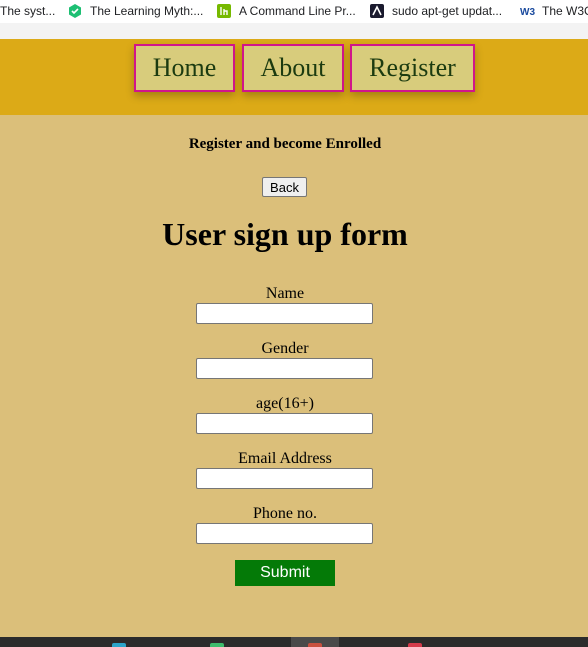 This screenshot has height=647, width=588. I want to click on nav-register-button: Register, so click(412, 68).